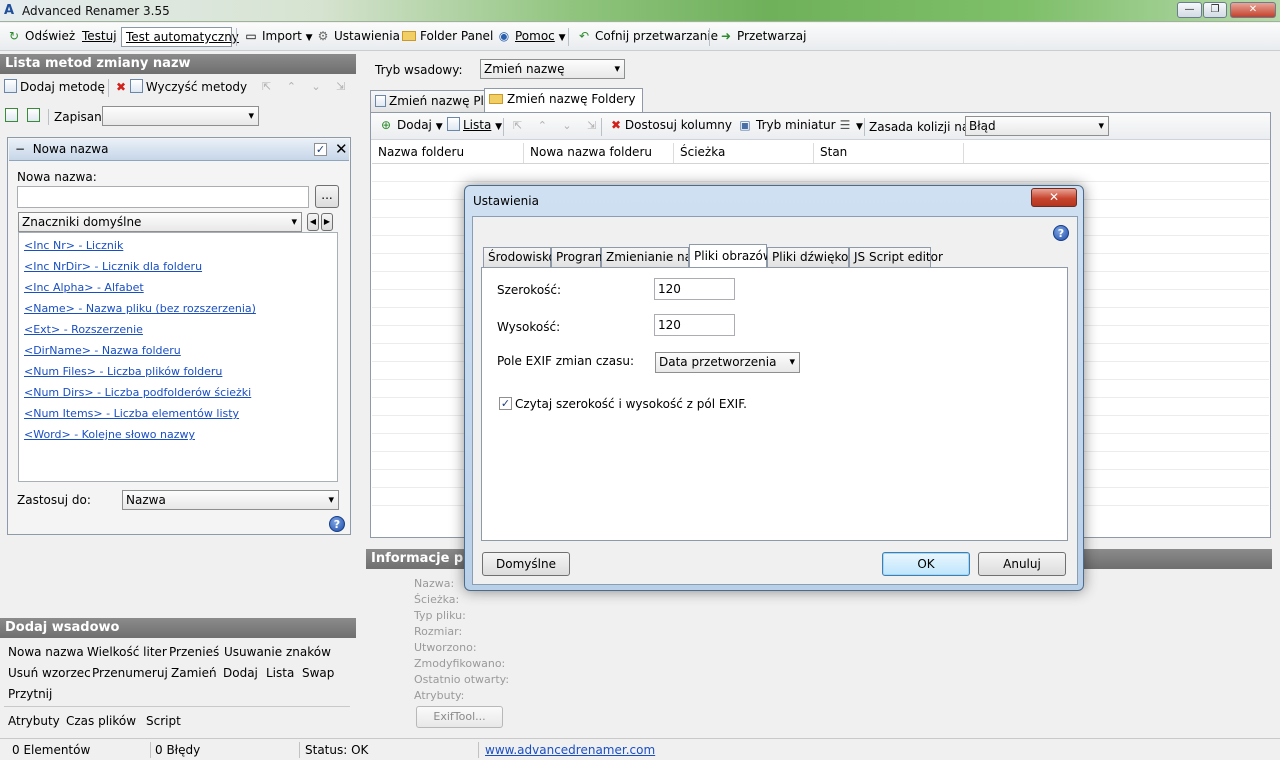 The height and width of the screenshot is (760, 1280). I want to click on batch-swap: Swap, so click(318, 673).